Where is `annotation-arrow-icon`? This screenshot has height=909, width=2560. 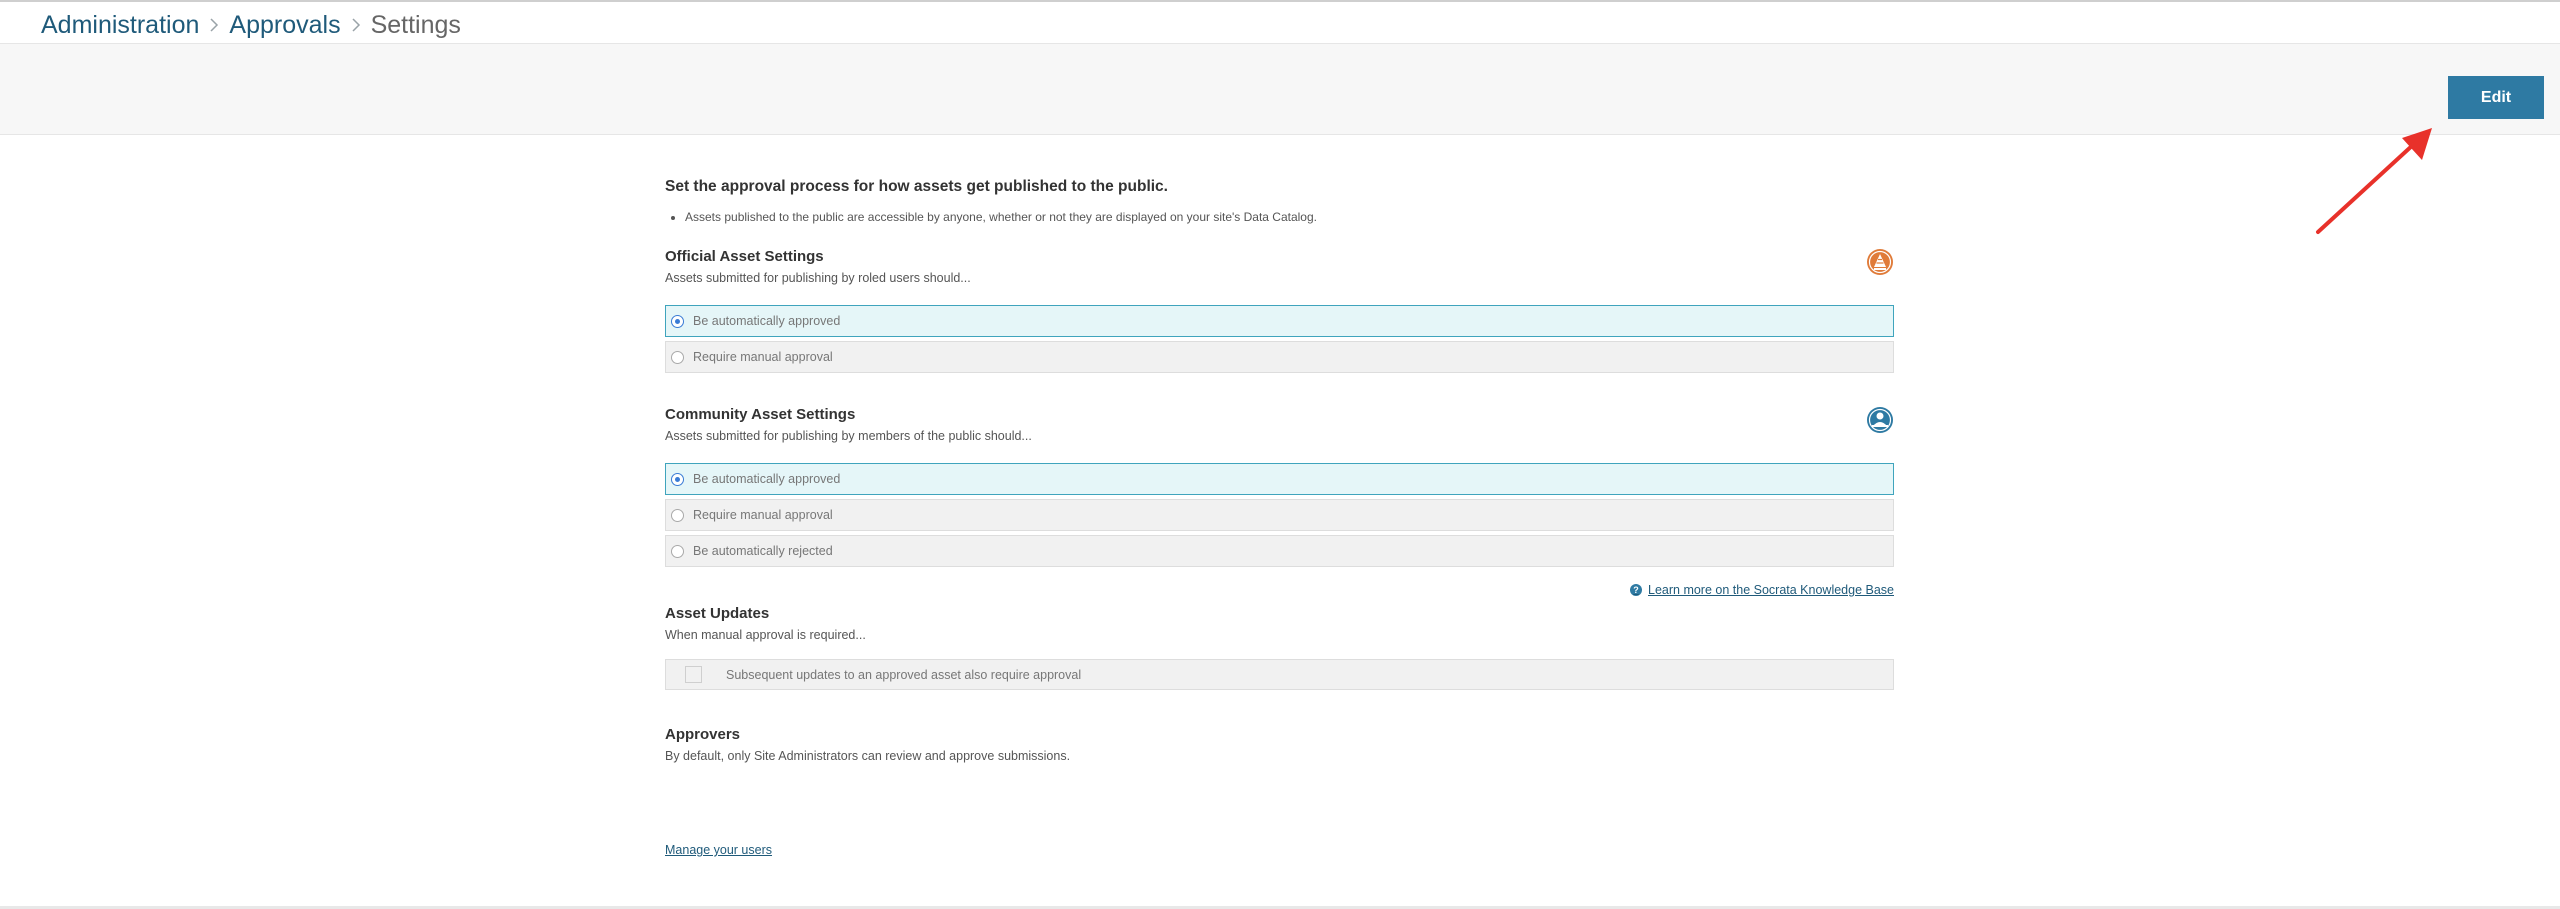
annotation-arrow-icon is located at coordinates (2374, 181).